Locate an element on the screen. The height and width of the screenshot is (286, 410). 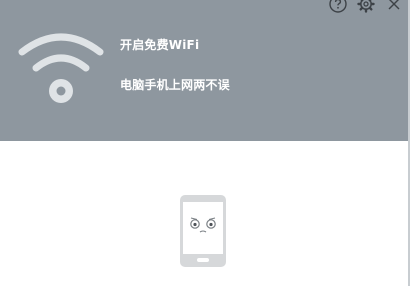
headline-text: 开启免费WiFi is located at coordinates (160, 45).